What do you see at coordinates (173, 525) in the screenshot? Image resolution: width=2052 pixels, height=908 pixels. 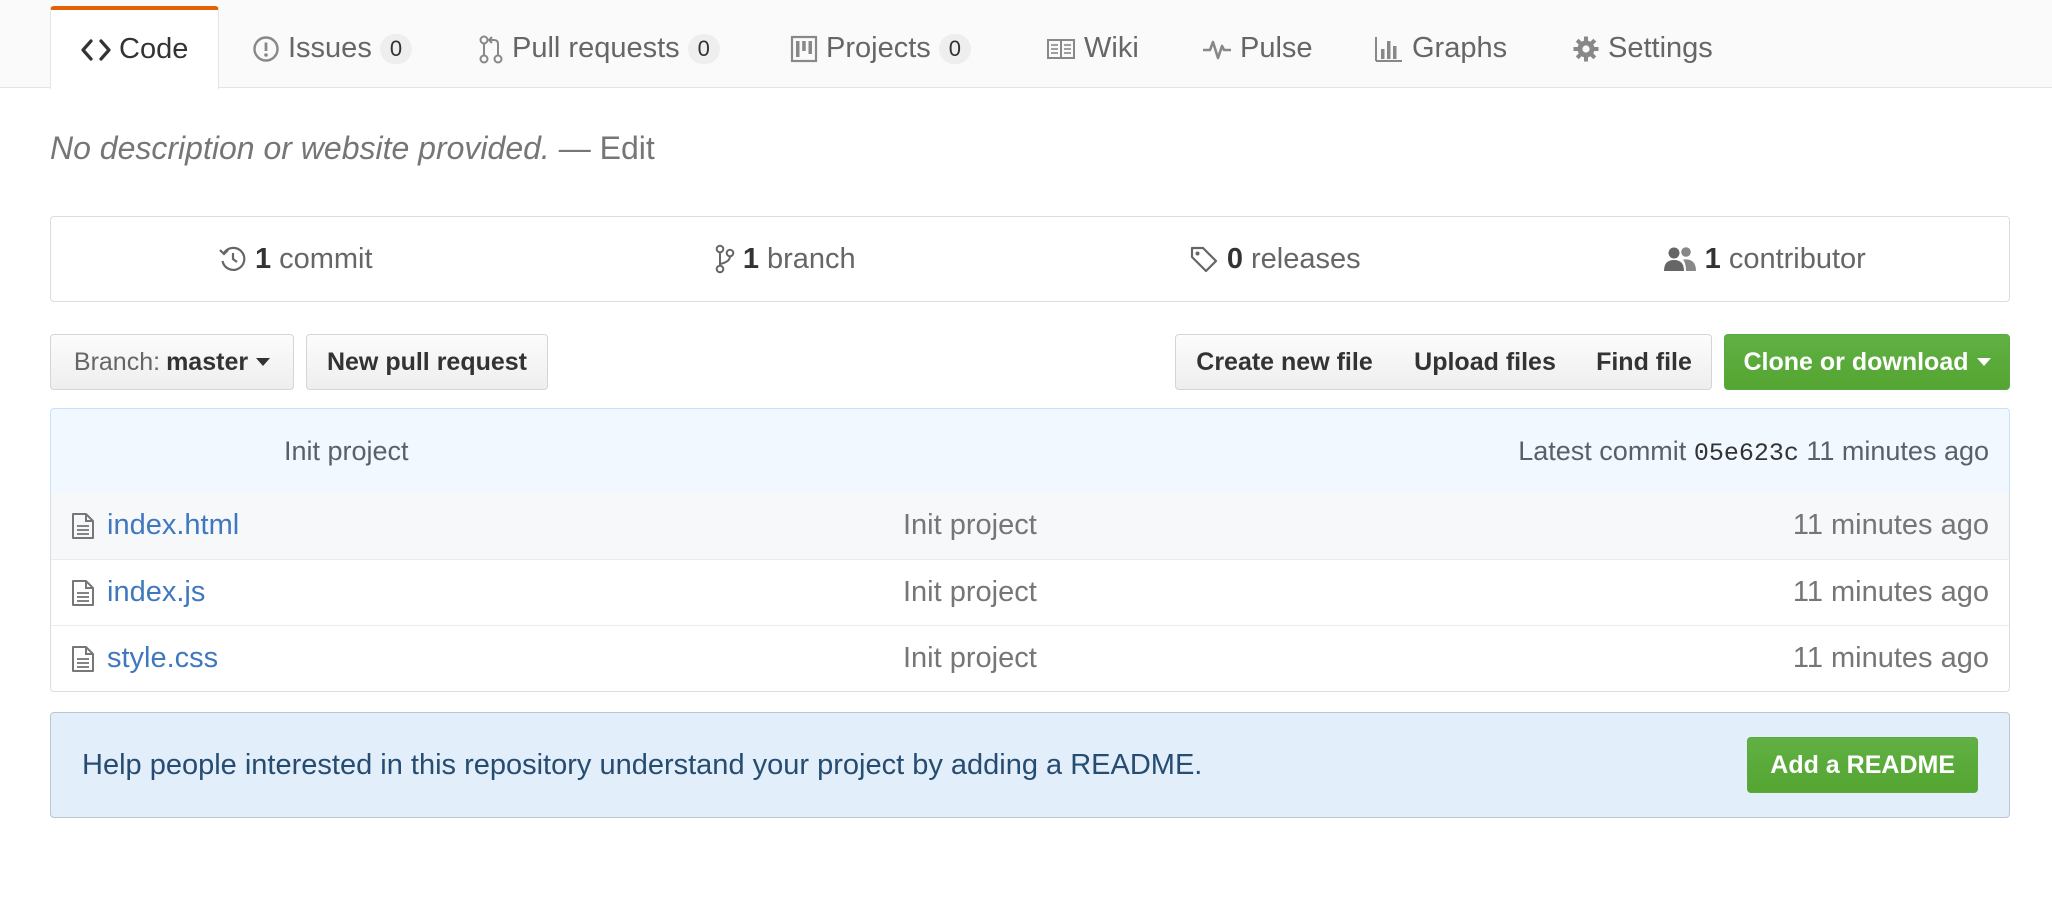 I see `file-name-link: index.html` at bounding box center [173, 525].